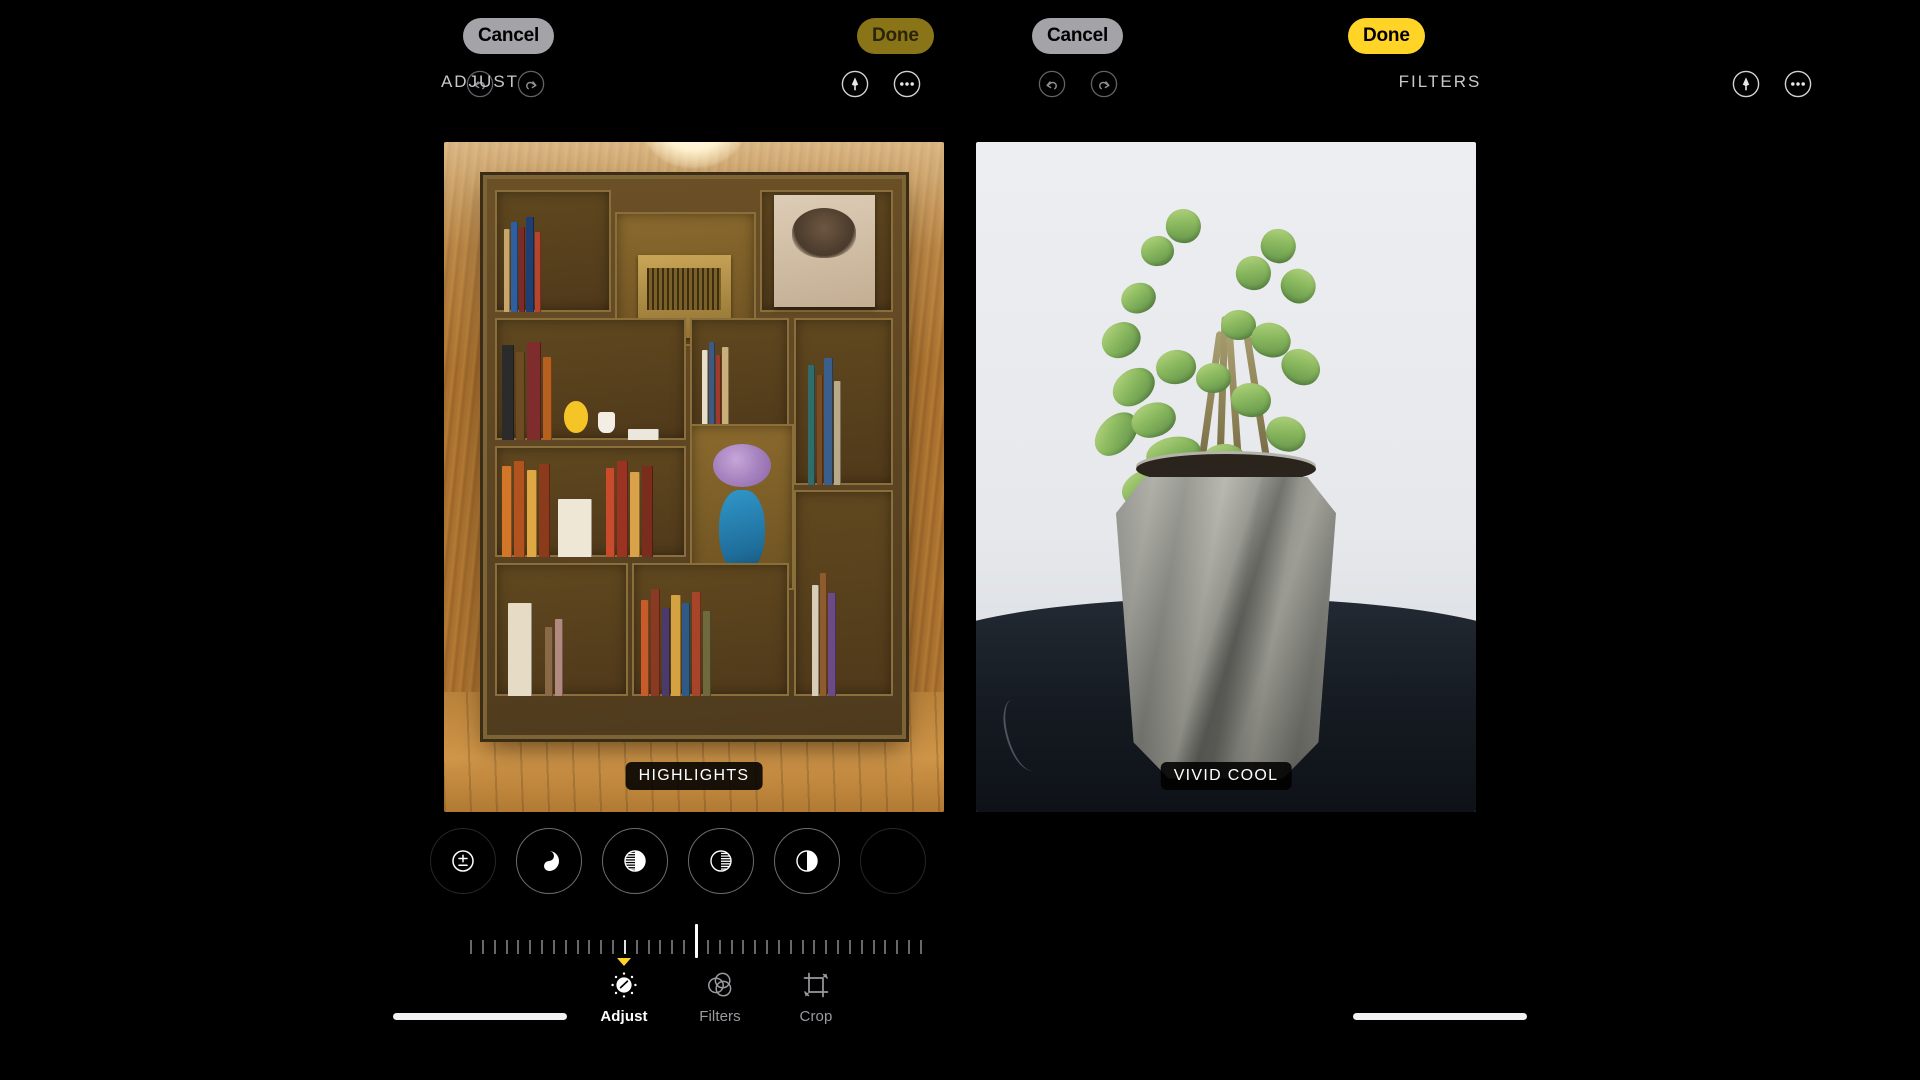 The height and width of the screenshot is (1080, 1920). What do you see at coordinates (1440, 997) in the screenshot?
I see `editor-tabbar-right: Adjust Filters` at bounding box center [1440, 997].